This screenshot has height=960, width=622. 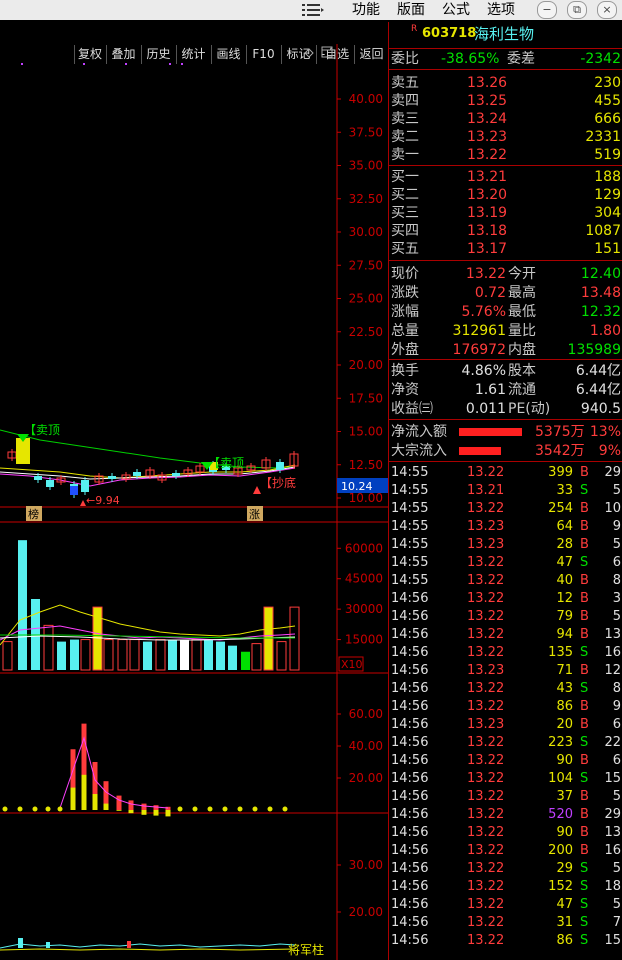 What do you see at coordinates (529, 409) in the screenshot?
I see `fundamental-label: PE(动)` at bounding box center [529, 409].